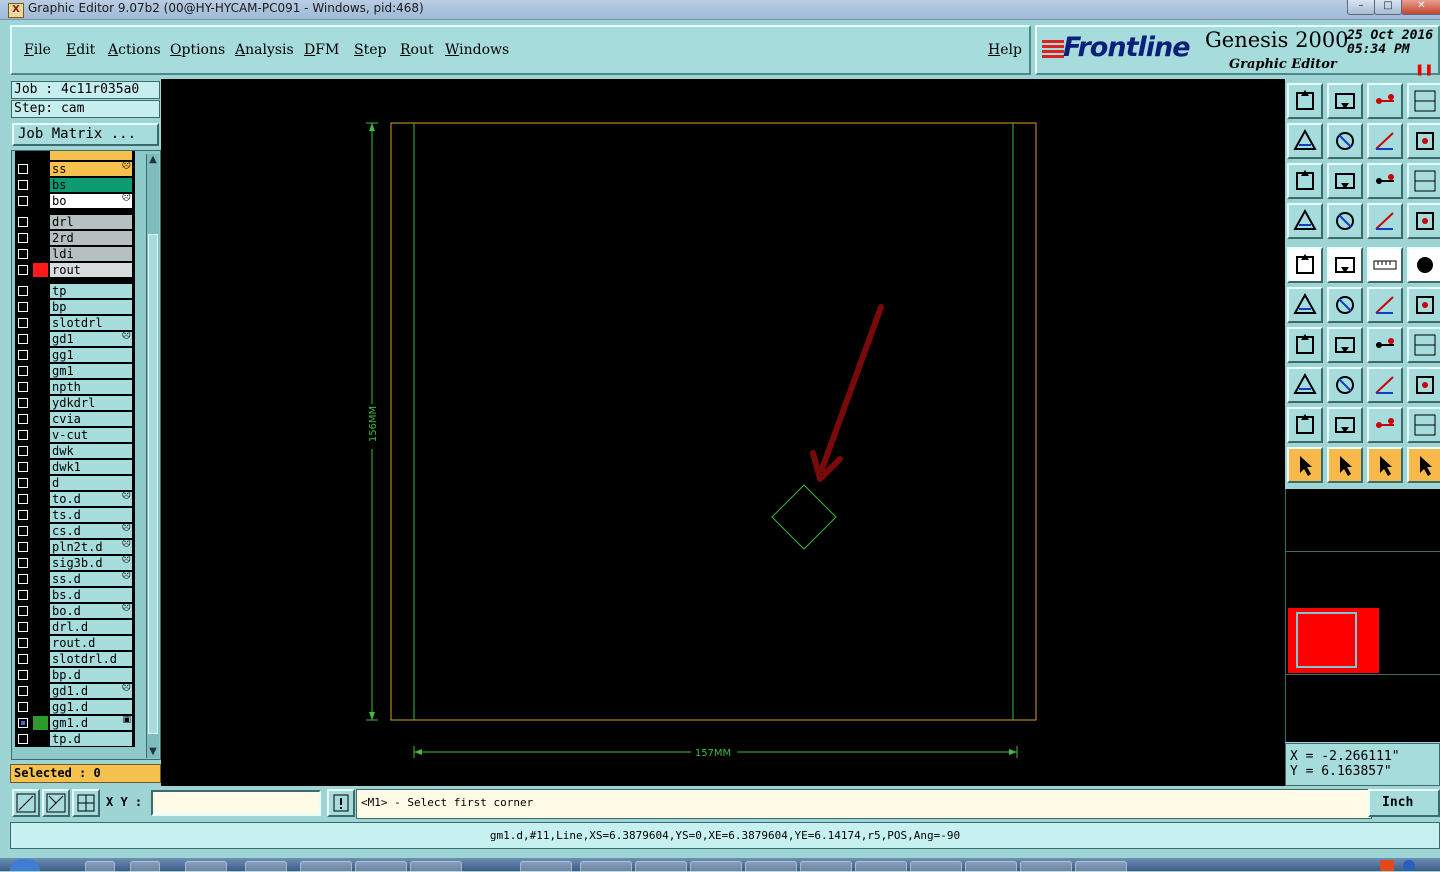 The width and height of the screenshot is (1440, 872). I want to click on menu-step: Step, so click(370, 50).